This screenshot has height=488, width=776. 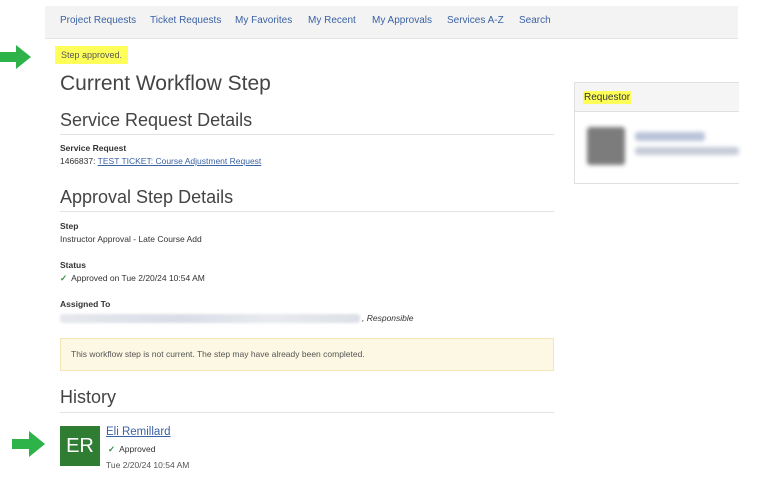 I want to click on status-value-row: ✓ Approved on Tue 2/20/24 10:54 AM, so click(x=132, y=278).